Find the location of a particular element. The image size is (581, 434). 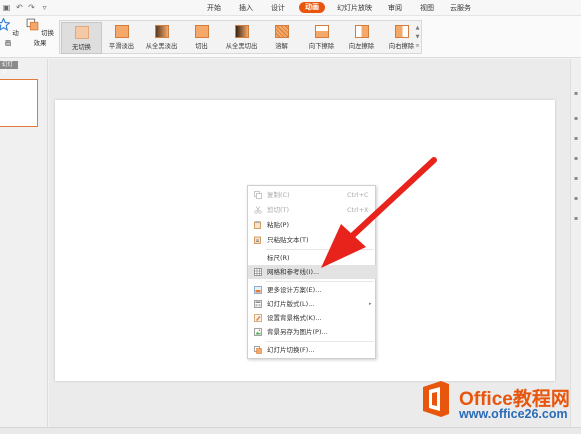

quick-access-dropdown-icon: ▿ is located at coordinates (44, 7).